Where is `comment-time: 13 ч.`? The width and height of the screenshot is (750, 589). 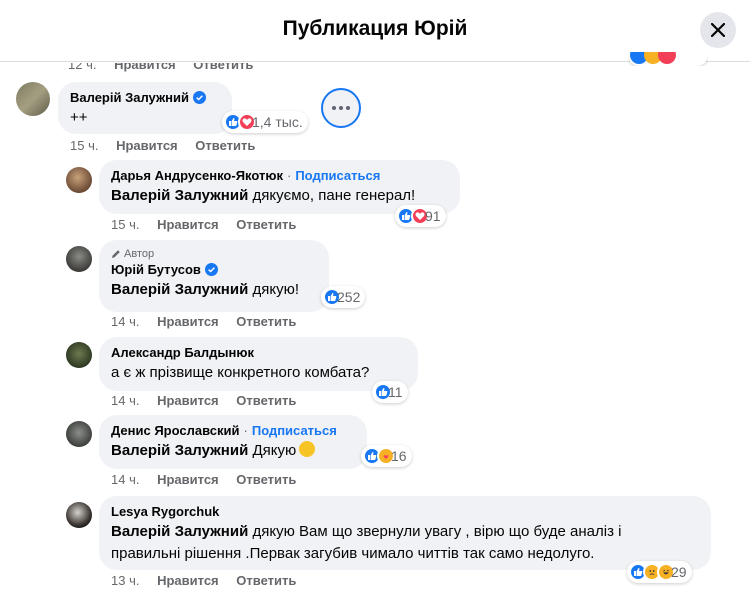
comment-time: 13 ч. is located at coordinates (125, 580).